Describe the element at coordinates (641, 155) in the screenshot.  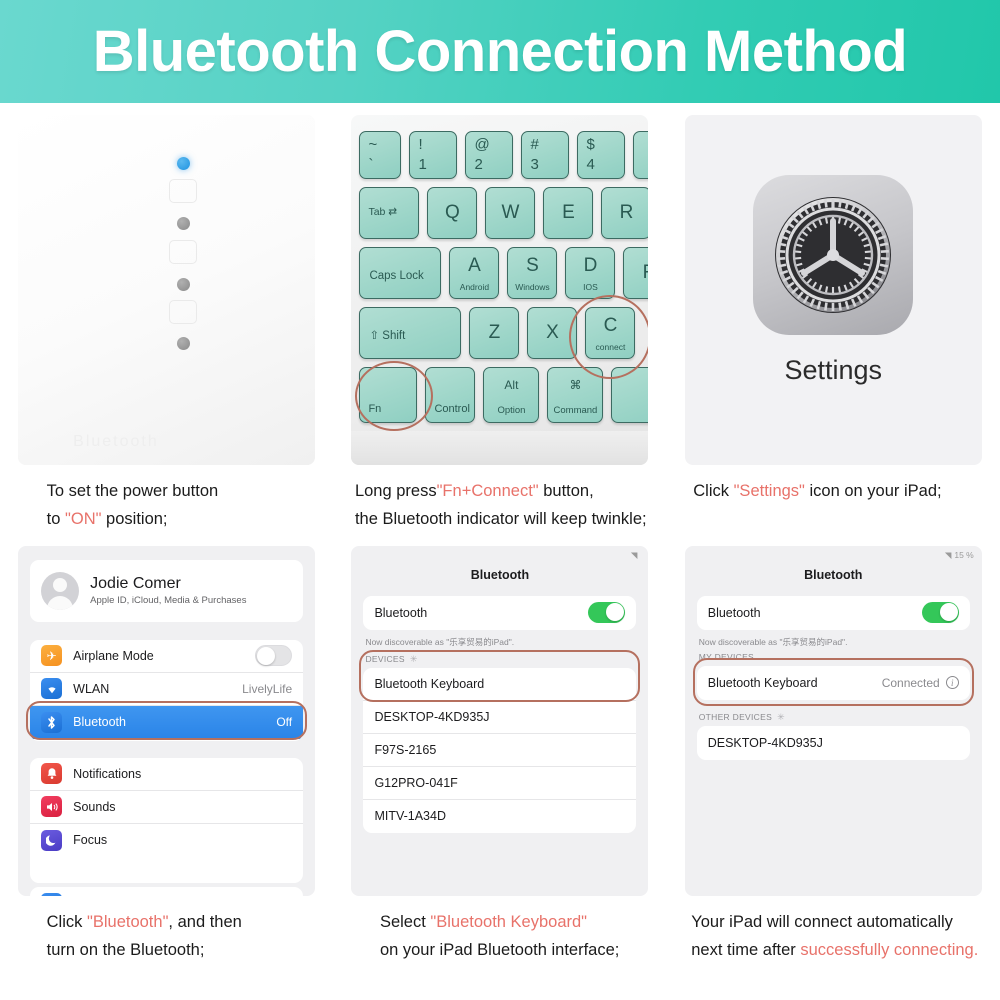
I see `key-blank` at that location.